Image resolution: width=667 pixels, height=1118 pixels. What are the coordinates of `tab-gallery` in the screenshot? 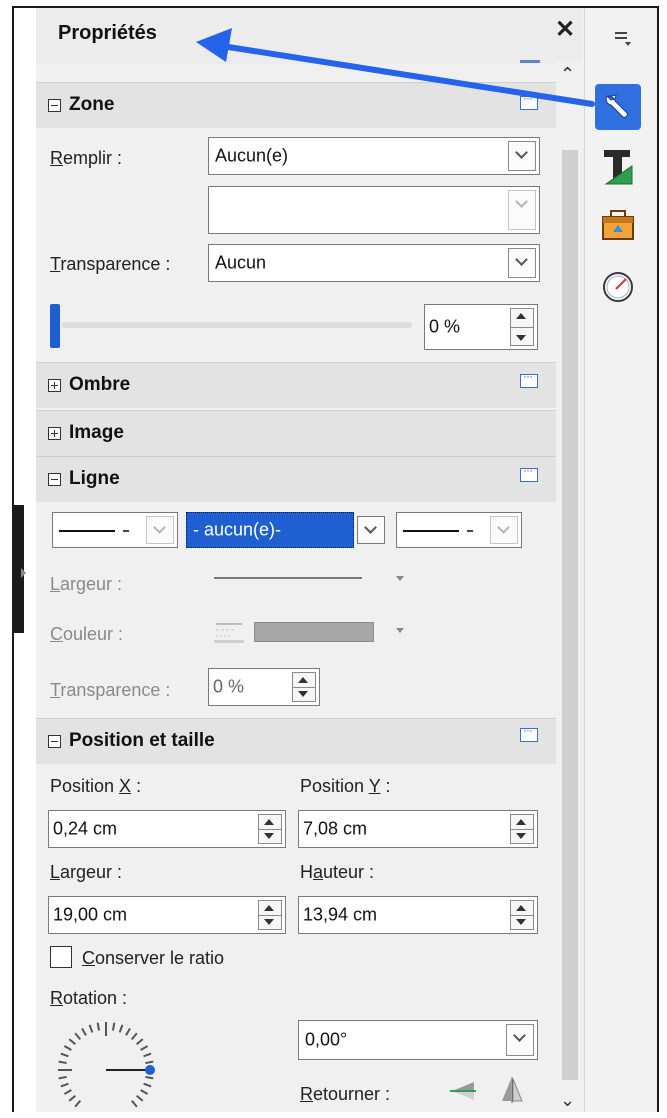 It's located at (618, 225).